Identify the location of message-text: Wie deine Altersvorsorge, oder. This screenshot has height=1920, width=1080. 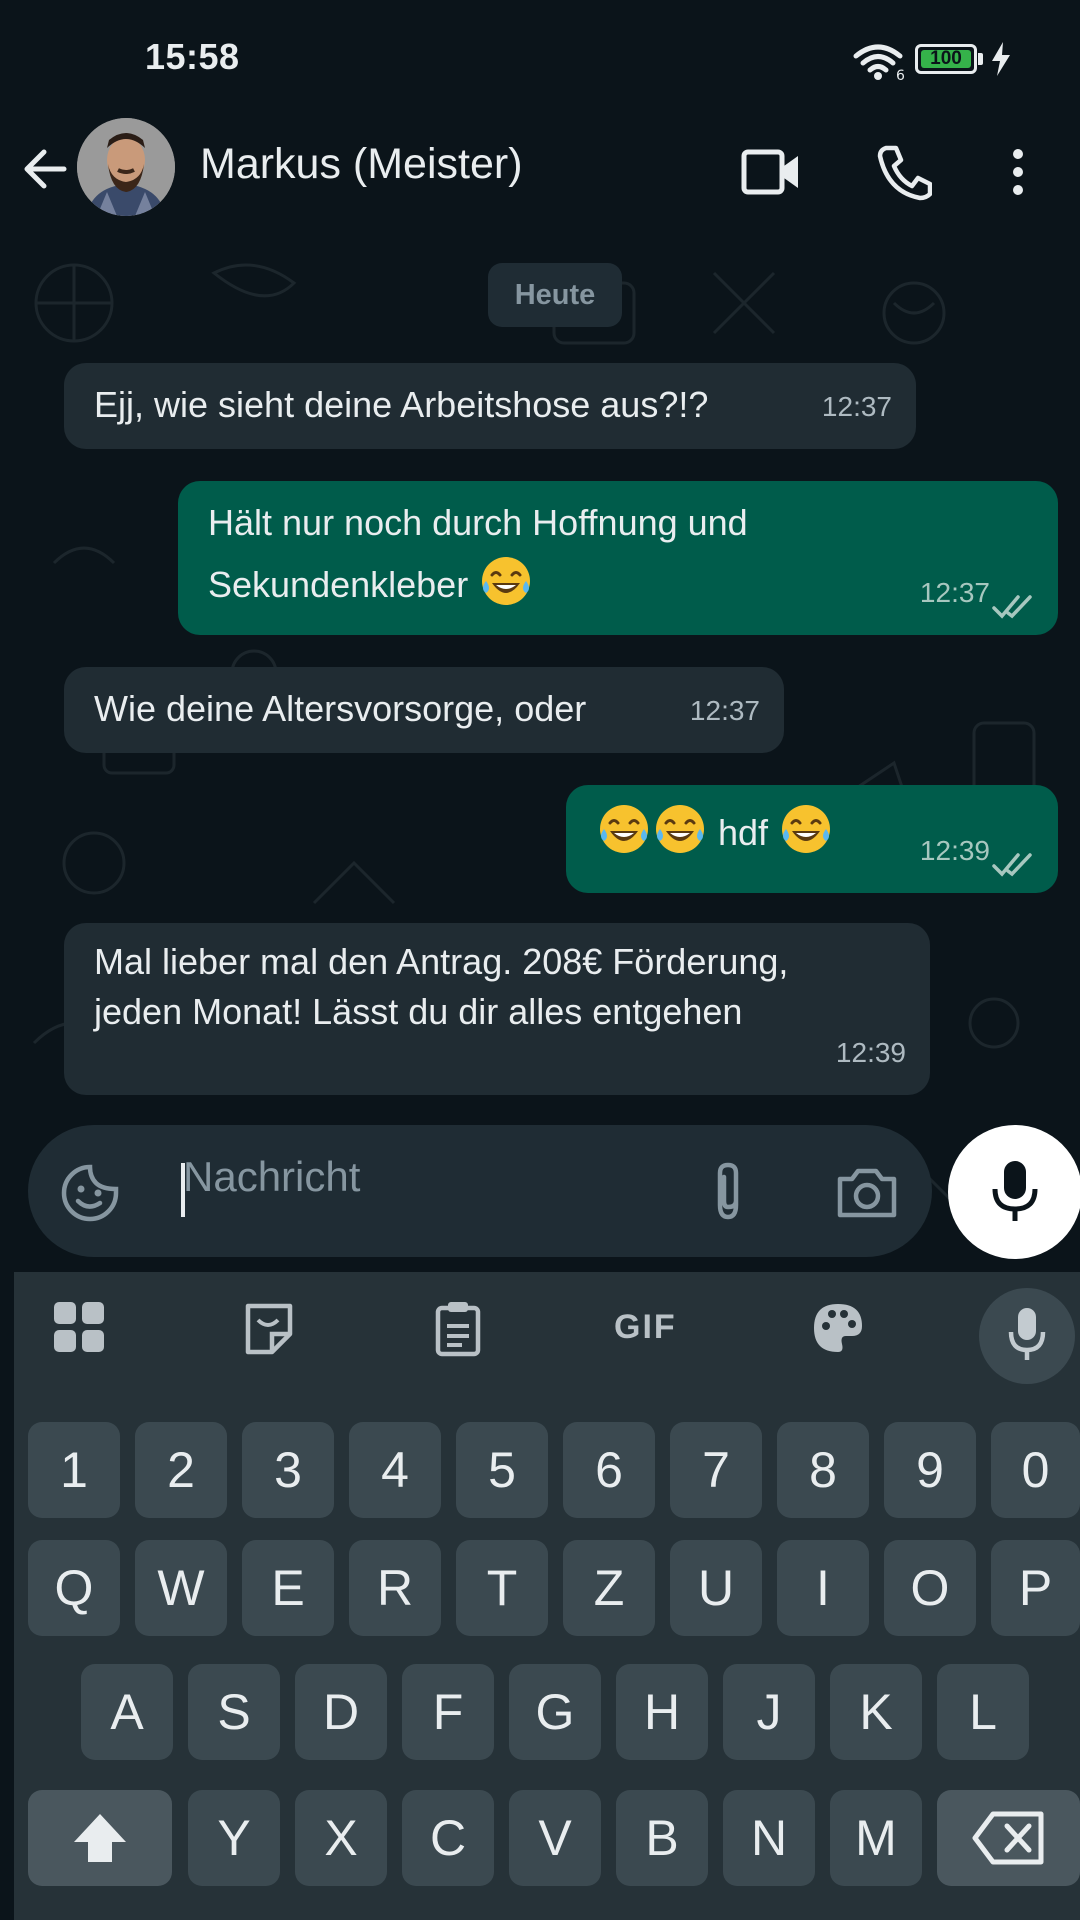
(340, 708).